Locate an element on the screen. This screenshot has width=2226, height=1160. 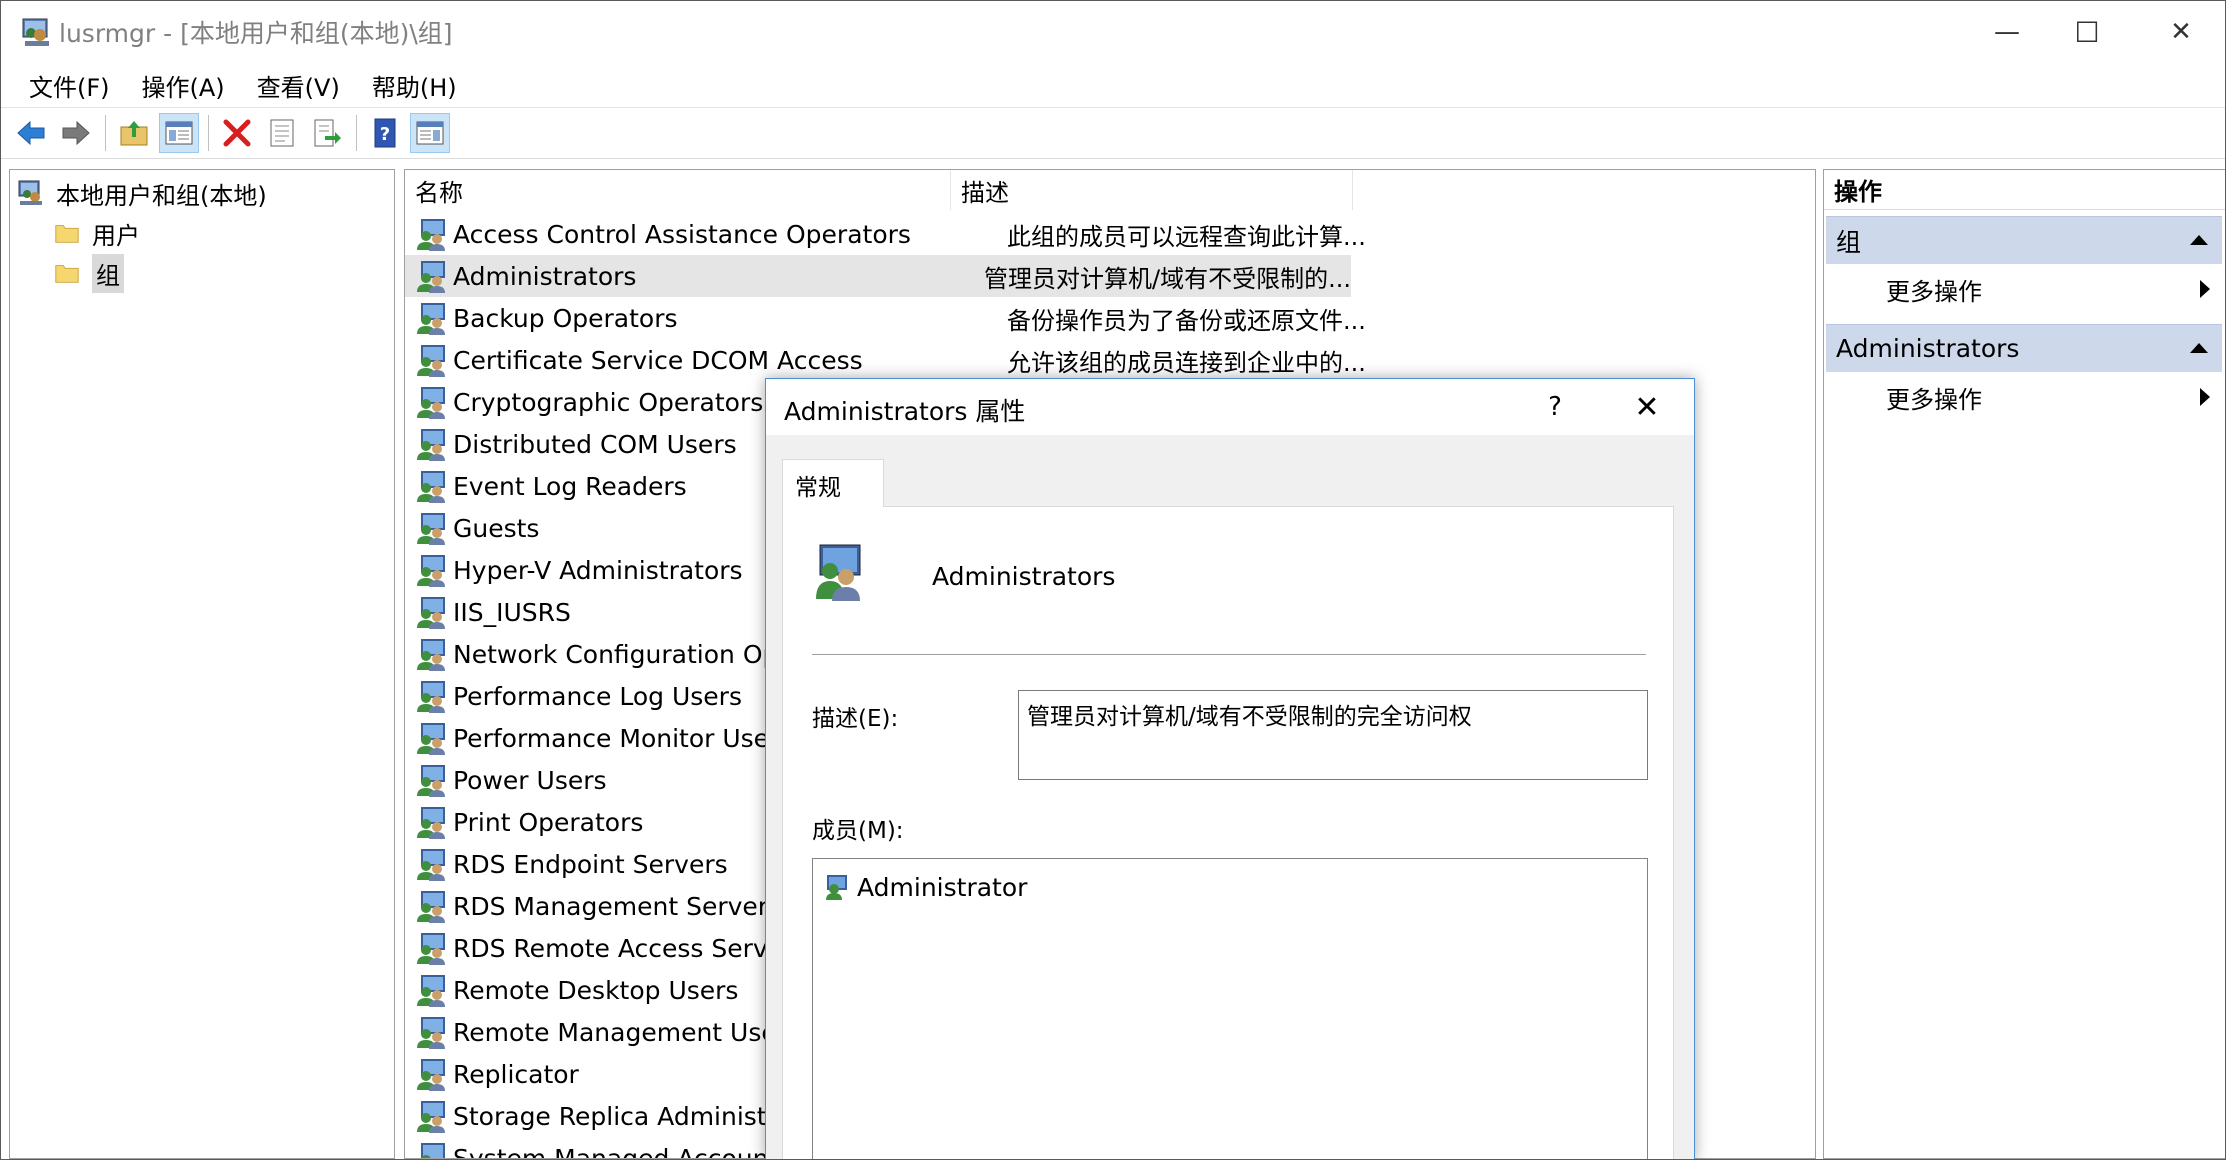
delete-icon is located at coordinates (237, 133).